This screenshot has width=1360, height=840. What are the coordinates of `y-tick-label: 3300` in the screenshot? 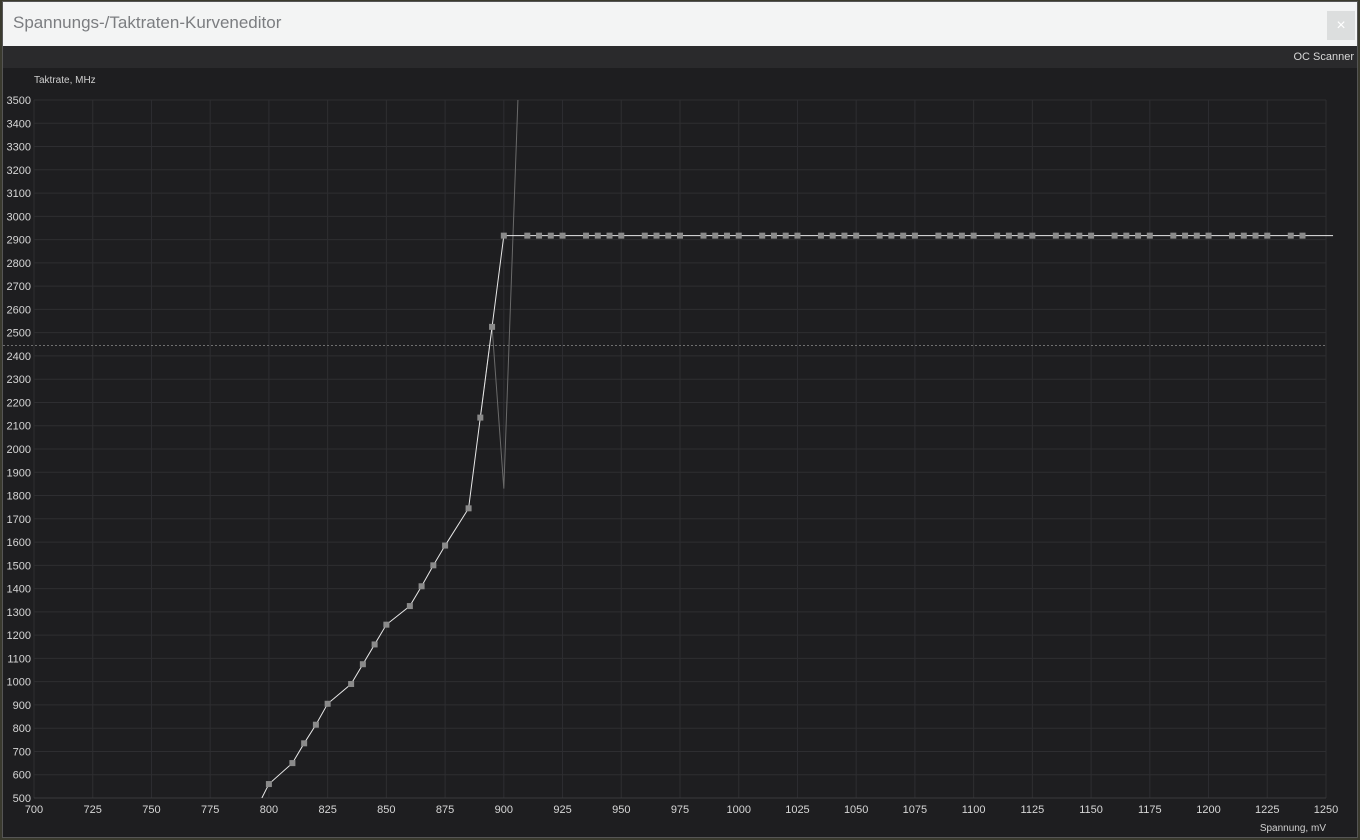 It's located at (19, 148).